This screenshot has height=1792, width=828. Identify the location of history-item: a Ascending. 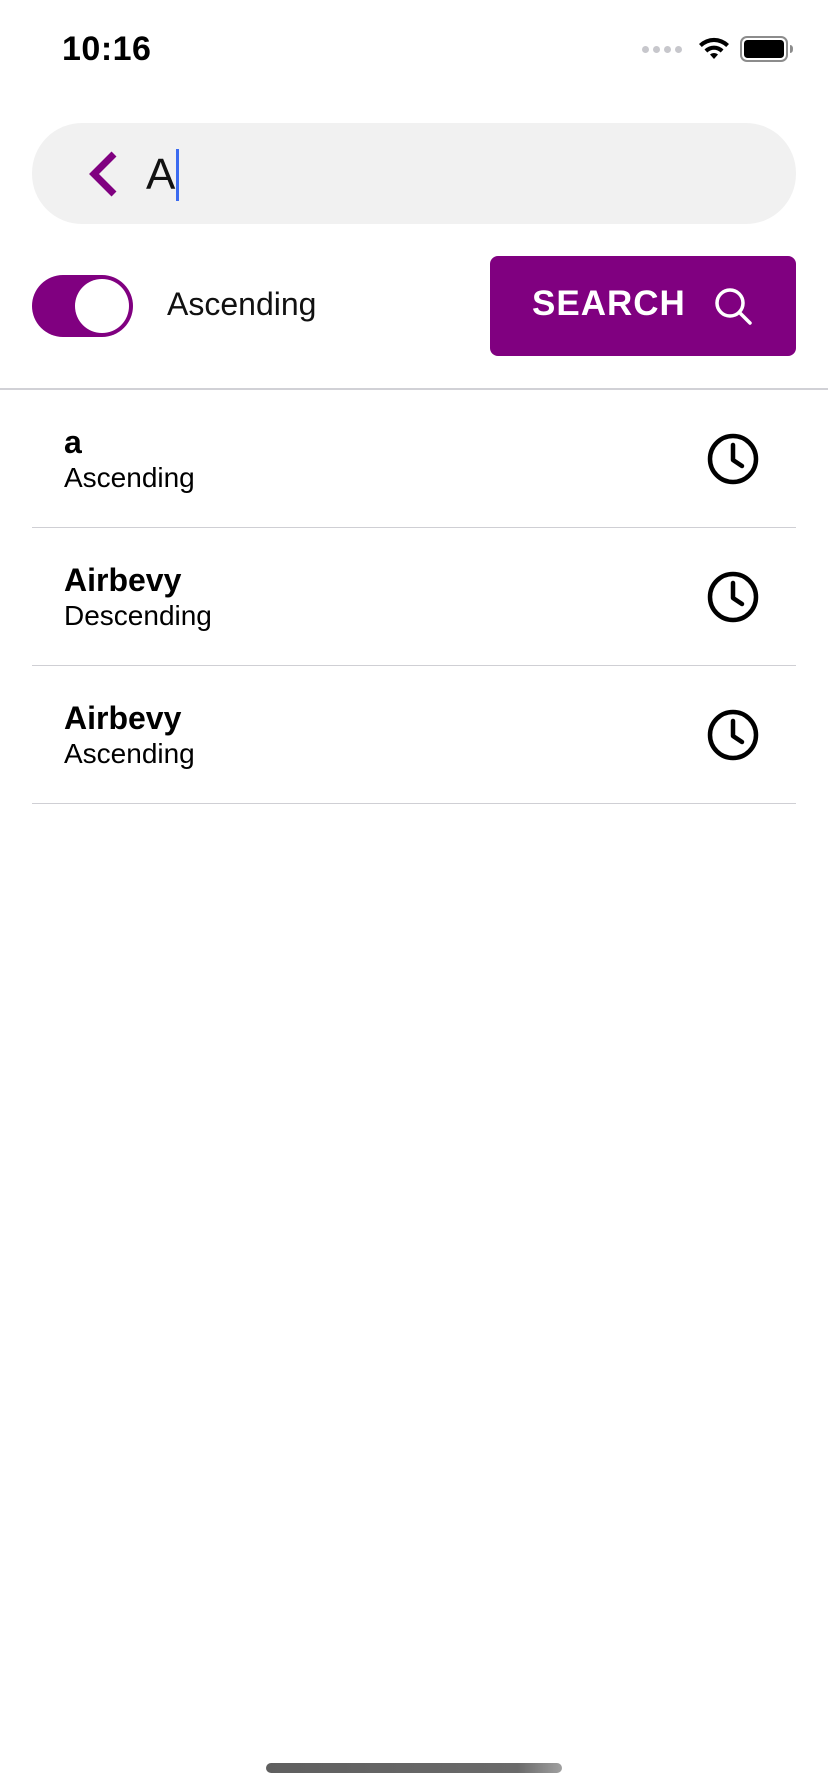
(414, 459).